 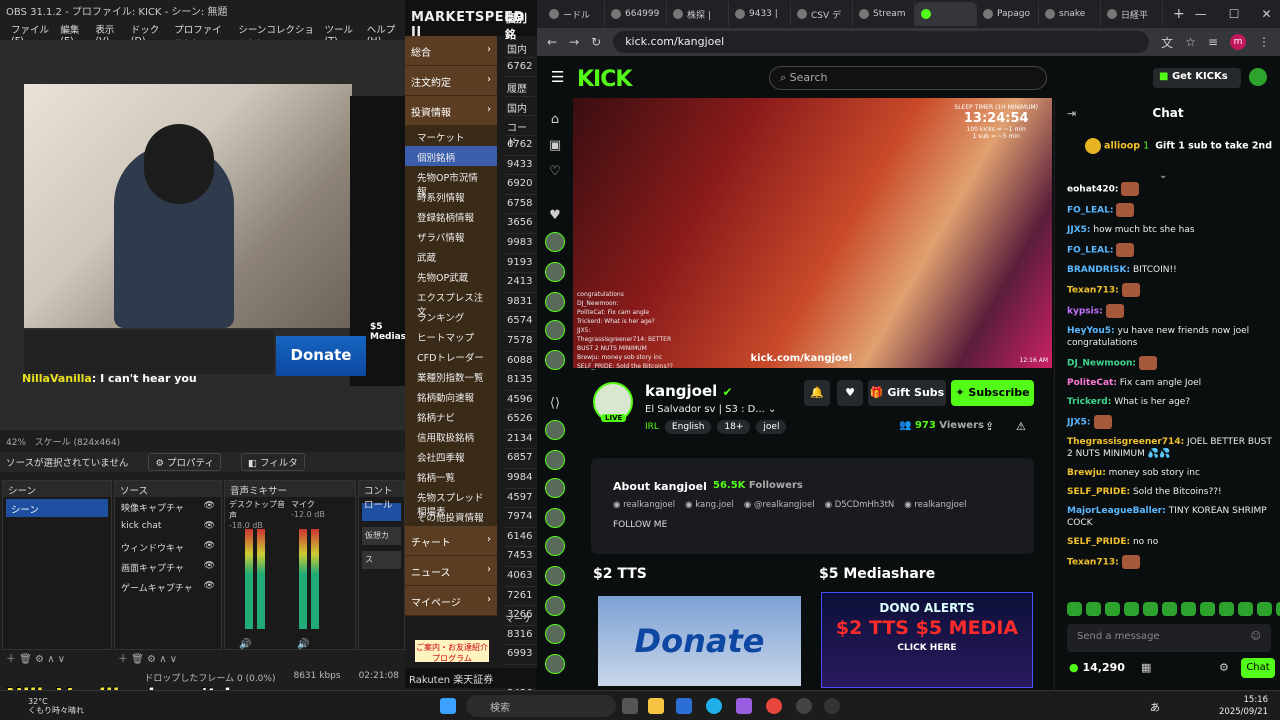 What do you see at coordinates (521, 499) in the screenshot?
I see `stock-code: 4597` at bounding box center [521, 499].